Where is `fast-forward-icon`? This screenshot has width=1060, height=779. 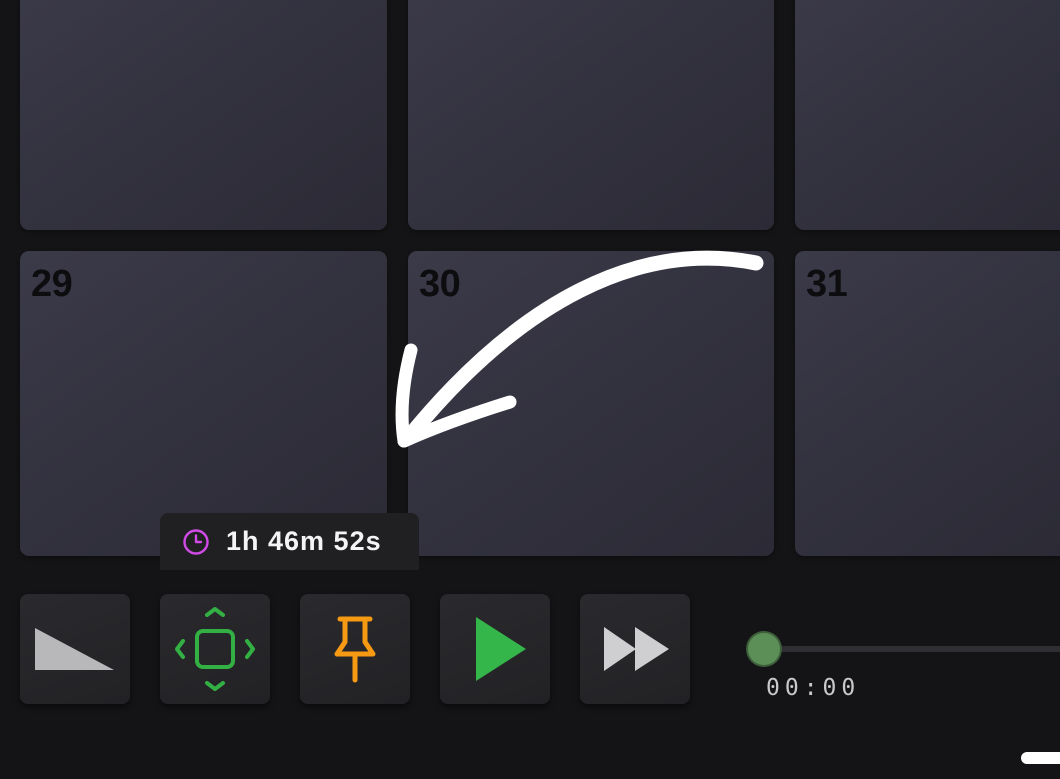
fast-forward-icon is located at coordinates (636, 649).